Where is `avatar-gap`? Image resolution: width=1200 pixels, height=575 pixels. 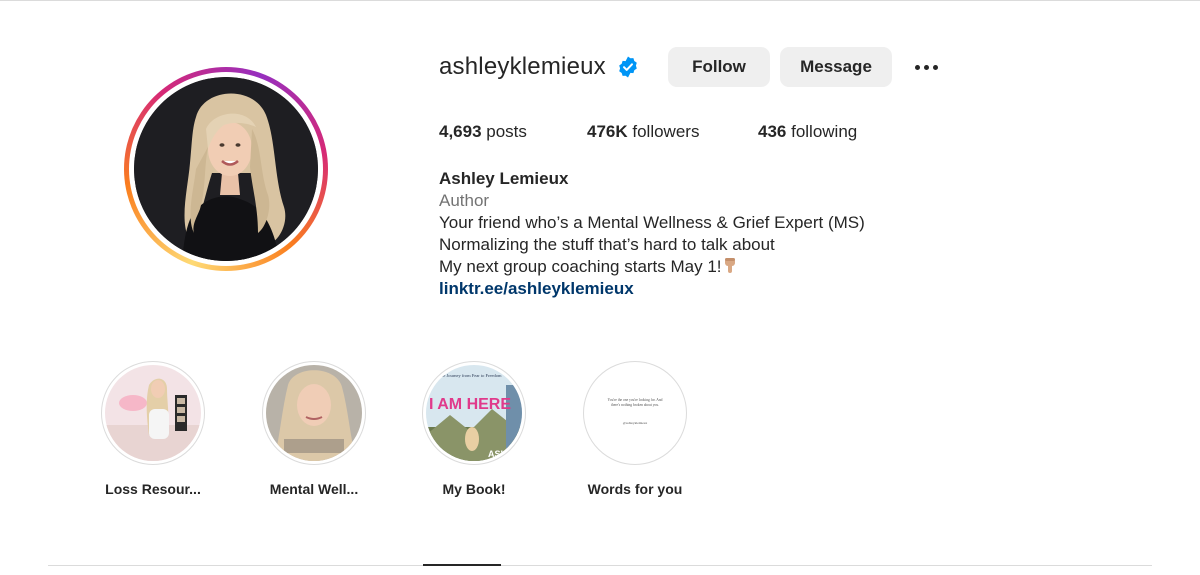 avatar-gap is located at coordinates (226, 169).